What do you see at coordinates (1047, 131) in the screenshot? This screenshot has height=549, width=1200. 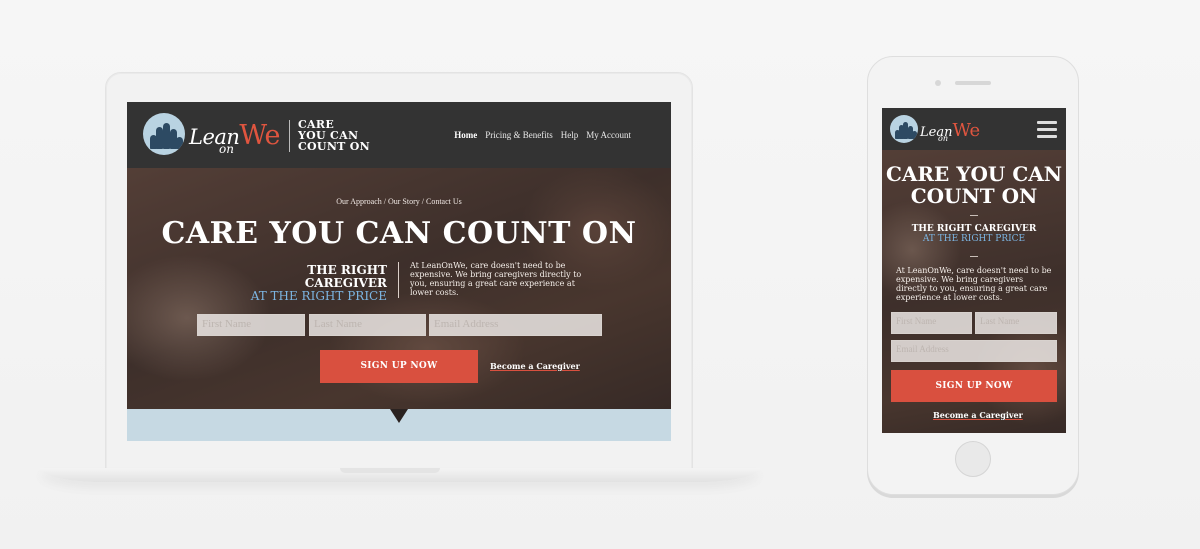 I see `hamburger-icon` at bounding box center [1047, 131].